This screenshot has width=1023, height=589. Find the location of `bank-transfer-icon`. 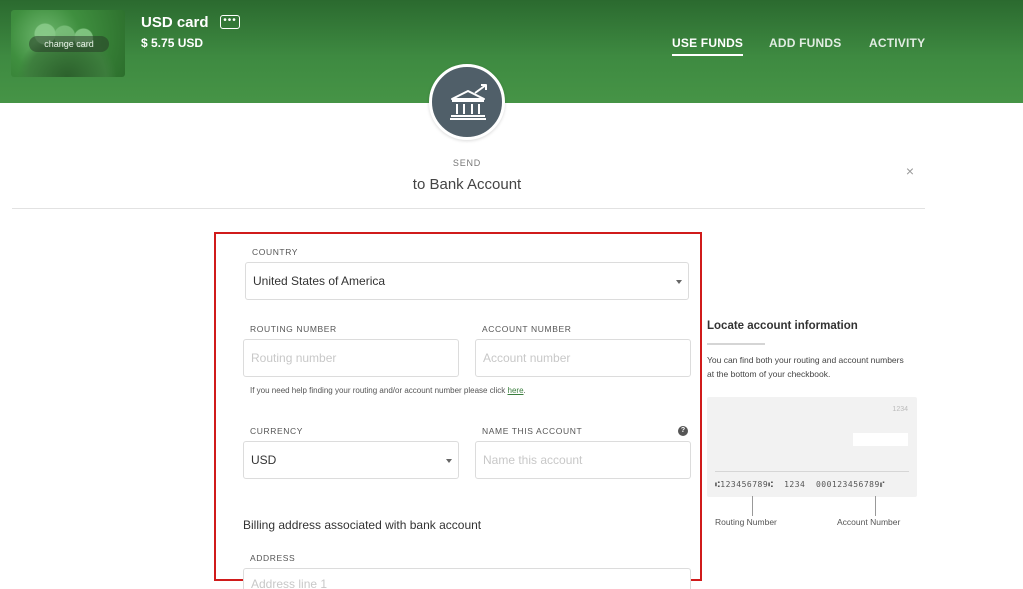

bank-transfer-icon is located at coordinates (468, 102).